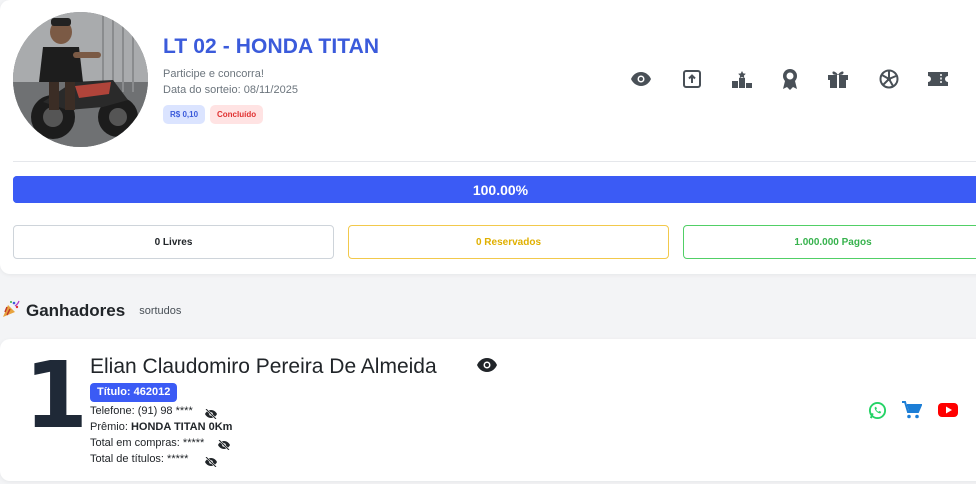 This screenshot has width=976, height=484. I want to click on divider, so click(494, 161).